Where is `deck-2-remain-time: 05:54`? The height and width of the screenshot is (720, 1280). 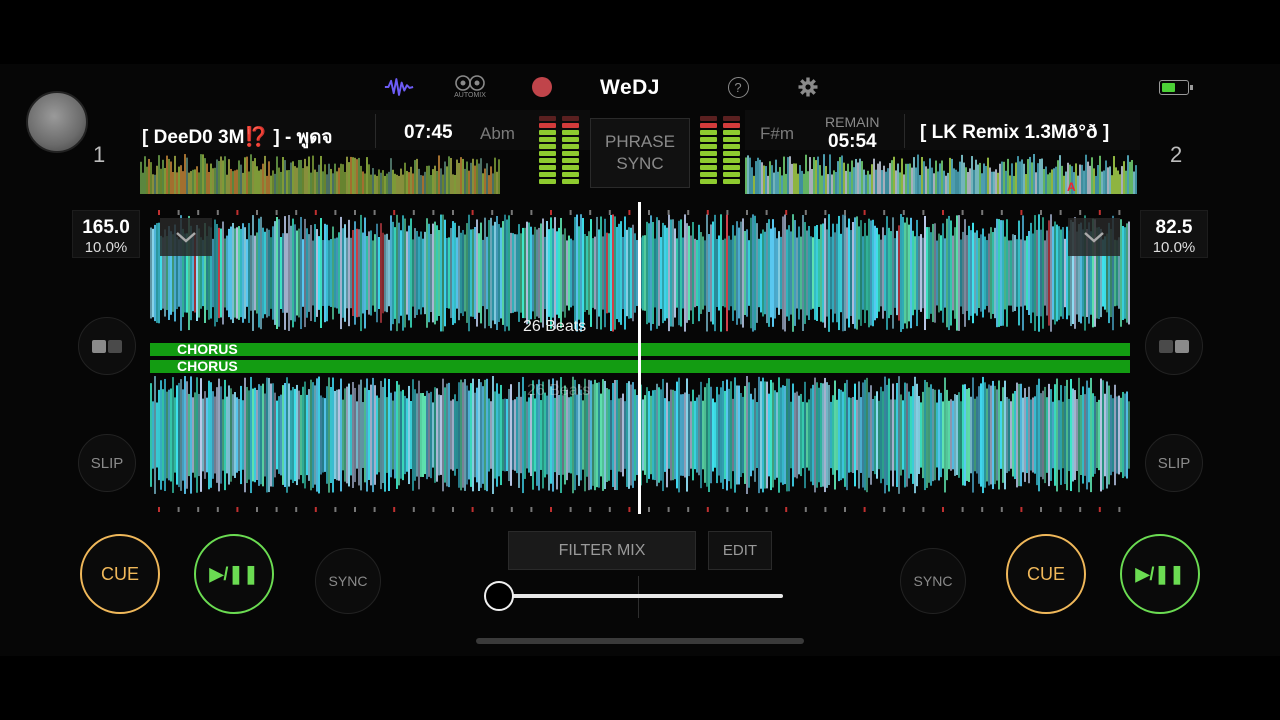 deck-2-remain-time: 05:54 is located at coordinates (852, 141).